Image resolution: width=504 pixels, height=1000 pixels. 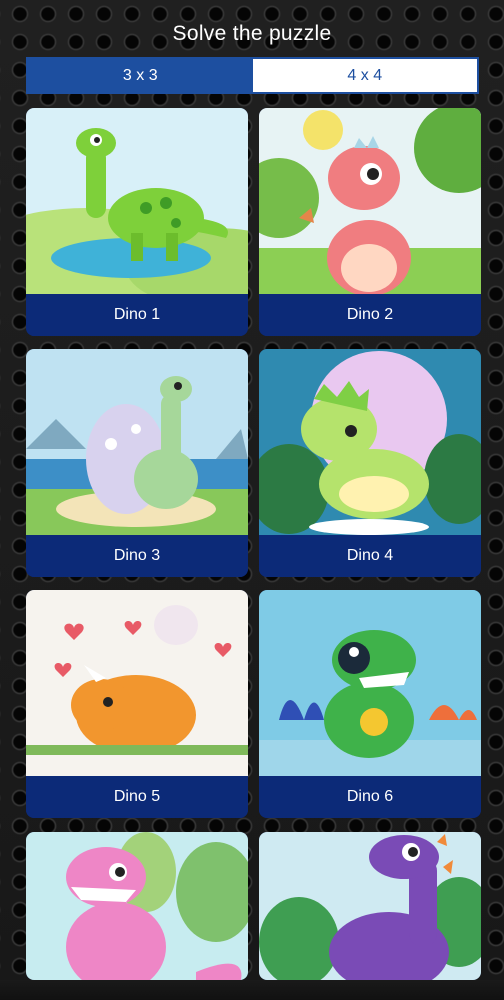 I want to click on bottom-edge, so click(x=252, y=990).